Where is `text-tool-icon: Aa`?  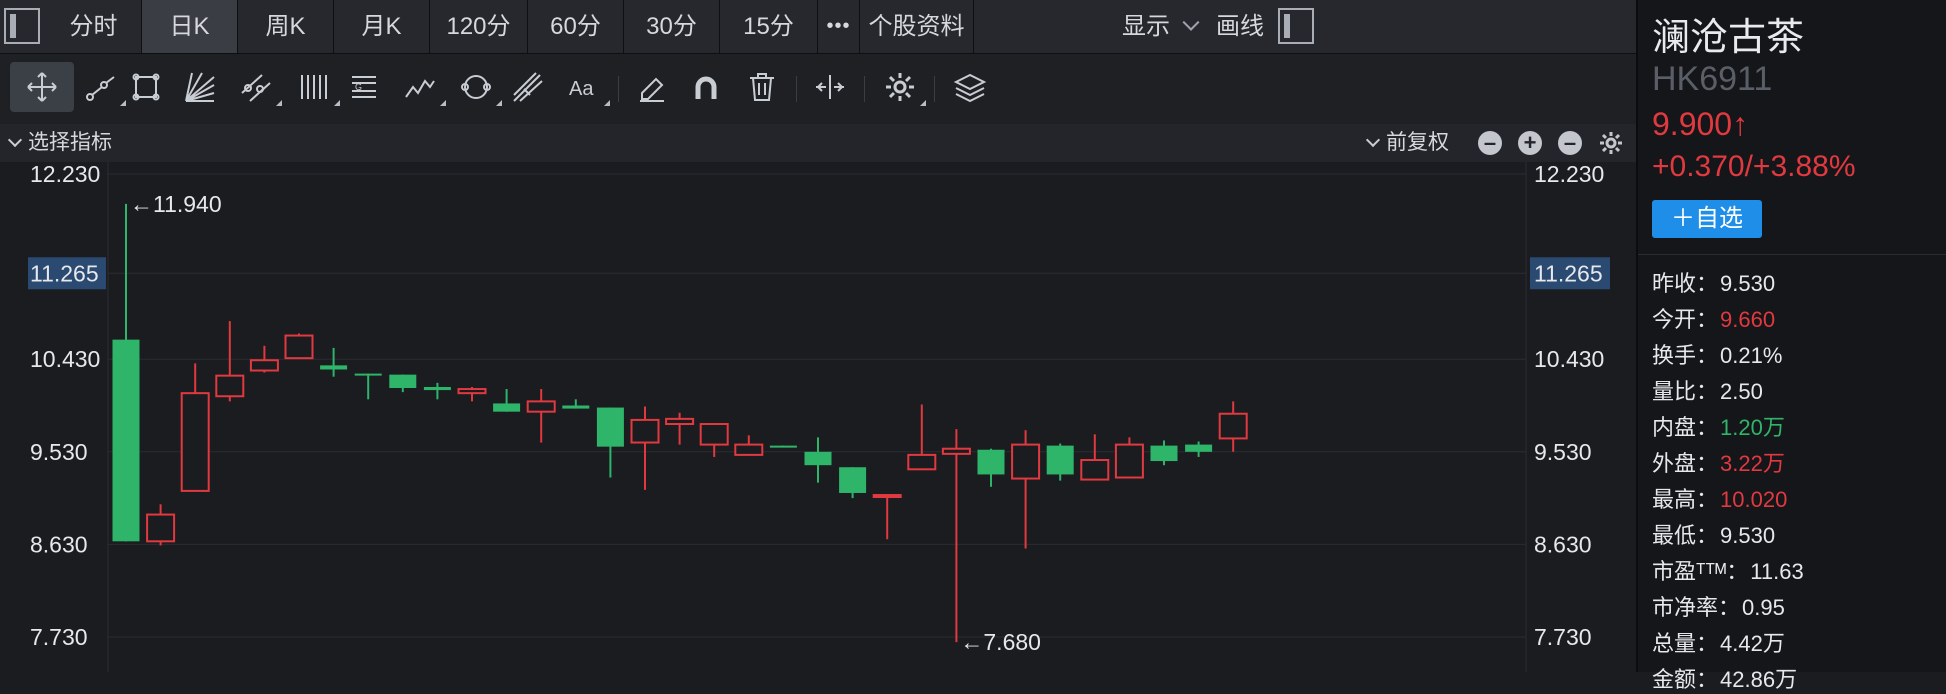
text-tool-icon: Aa is located at coordinates (584, 87).